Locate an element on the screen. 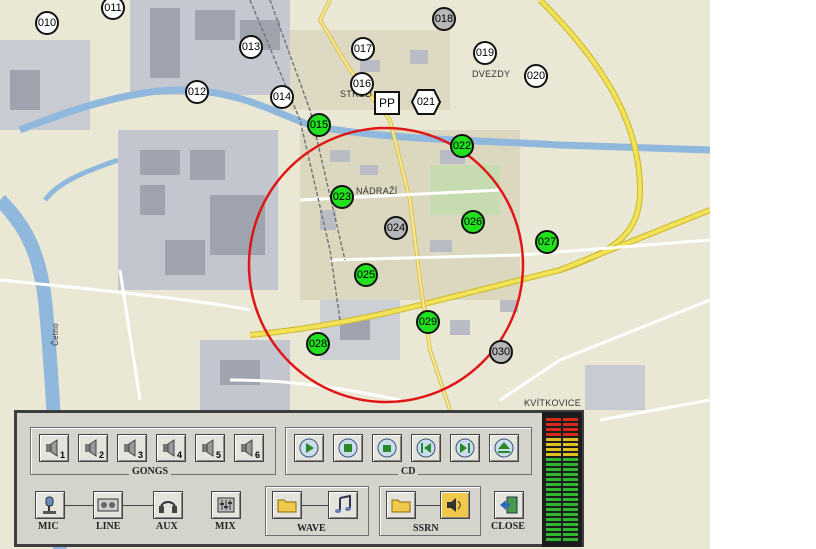 This screenshot has height=549, width=816. gong-number: 6 is located at coordinates (257, 455).